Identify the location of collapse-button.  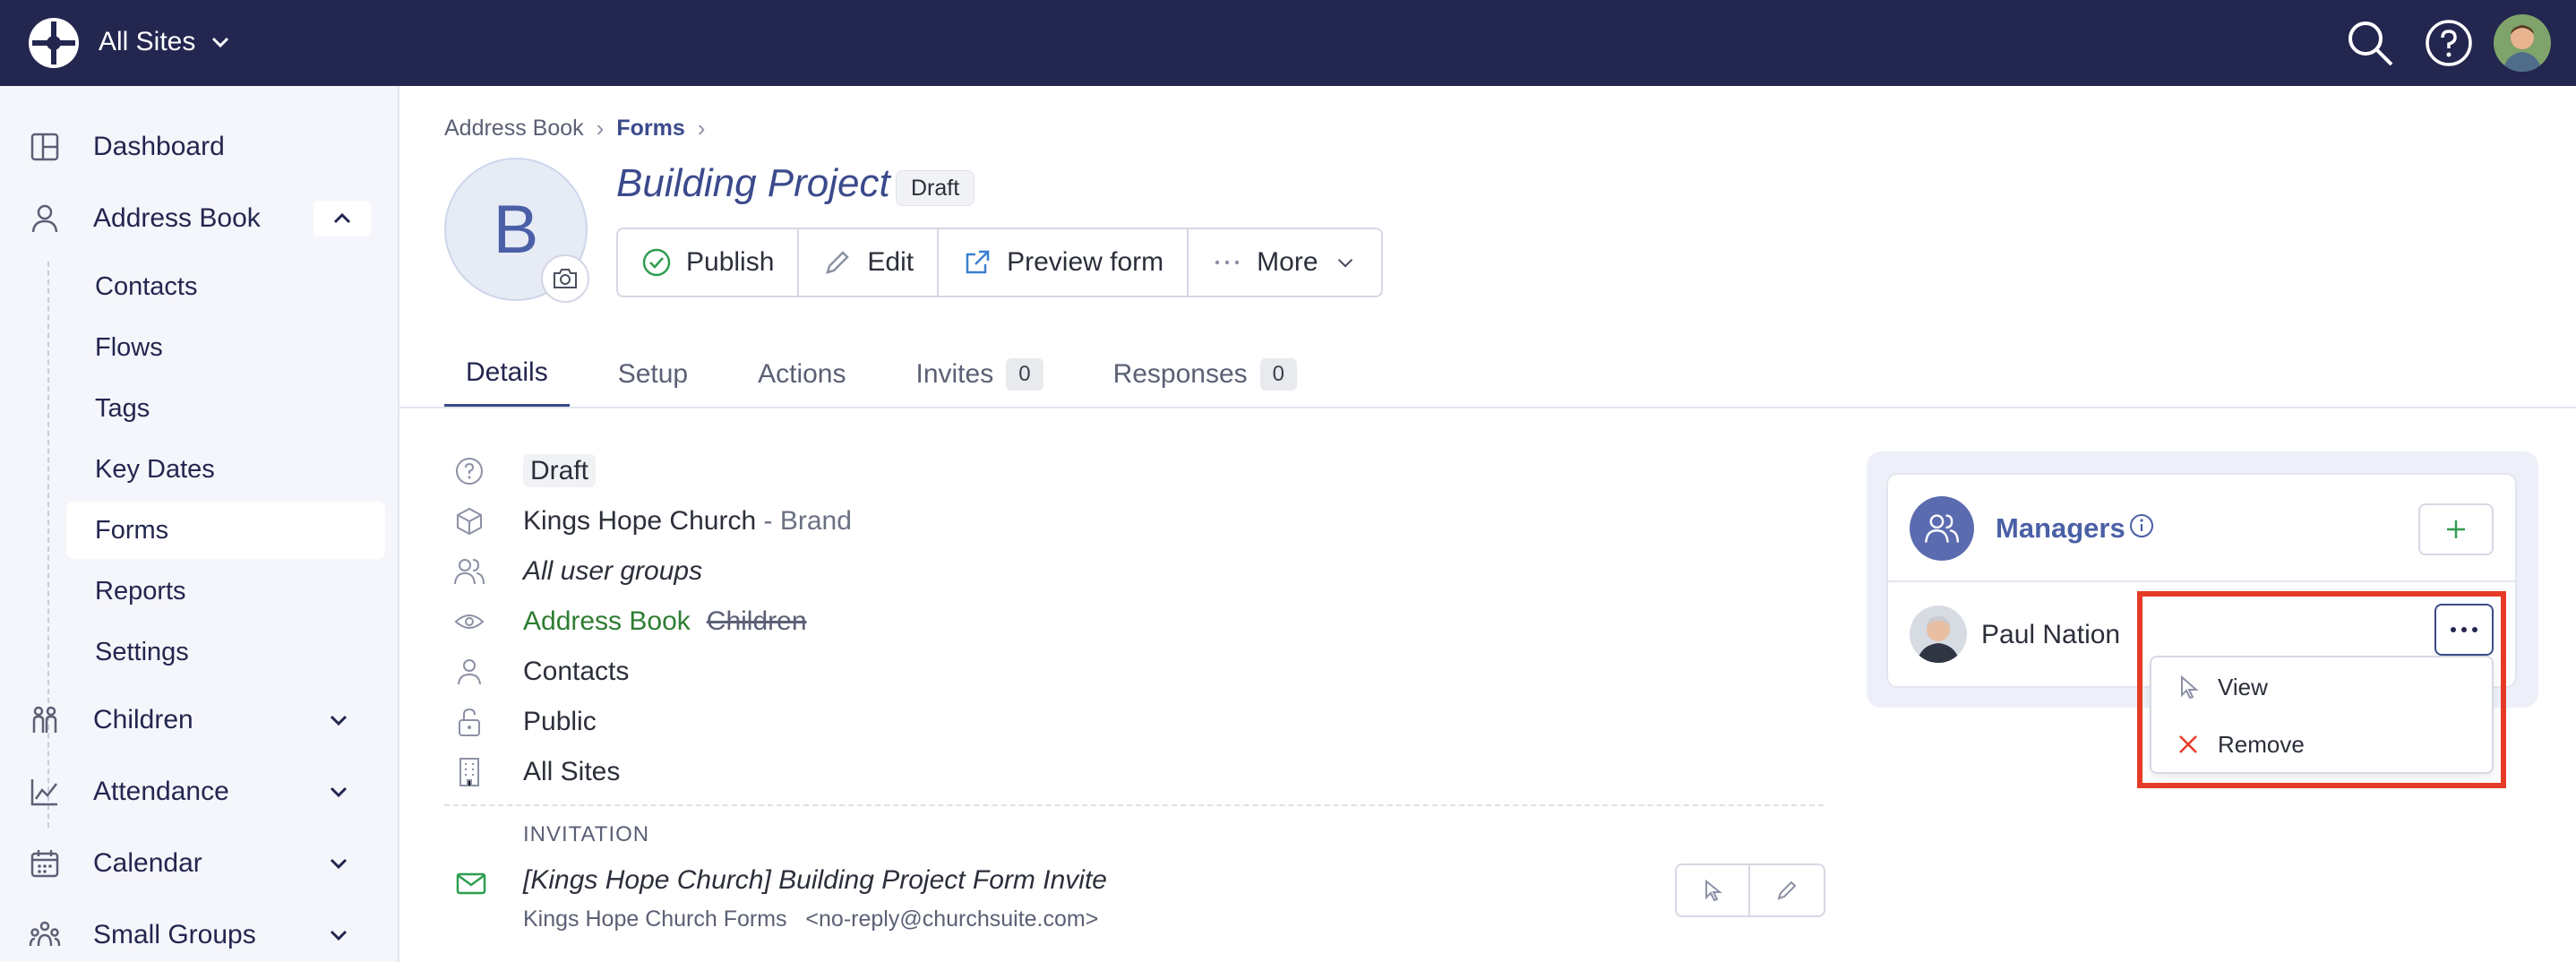
(342, 218).